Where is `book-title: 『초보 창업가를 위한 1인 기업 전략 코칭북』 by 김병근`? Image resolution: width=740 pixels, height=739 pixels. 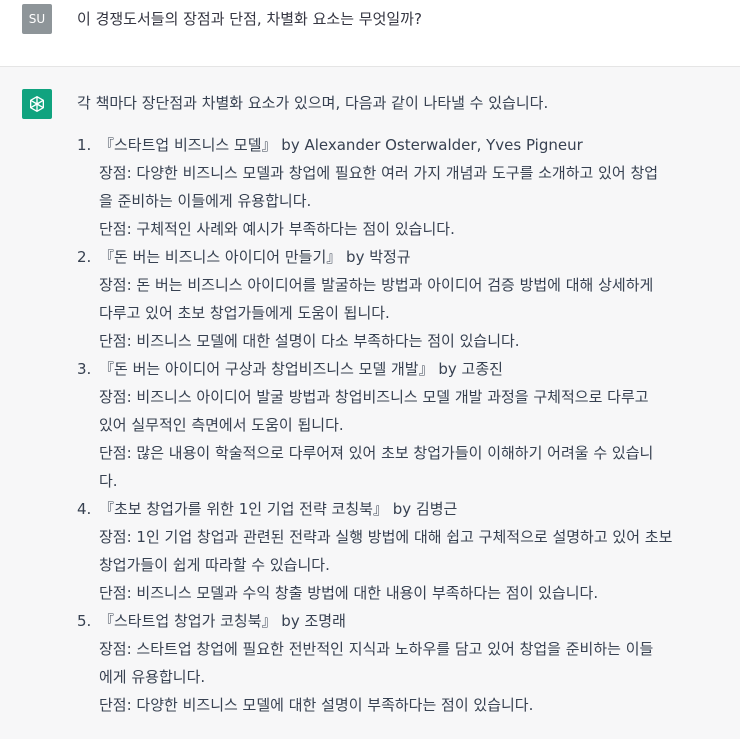
book-title: 『초보 창업가를 위한 1인 기업 전략 코칭북』 by 김병근 is located at coordinates (278, 509).